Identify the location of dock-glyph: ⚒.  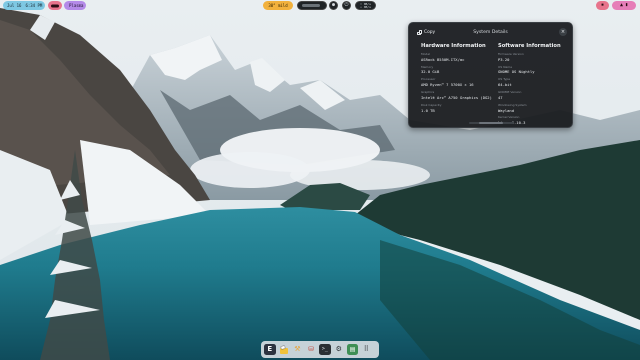
(297, 349).